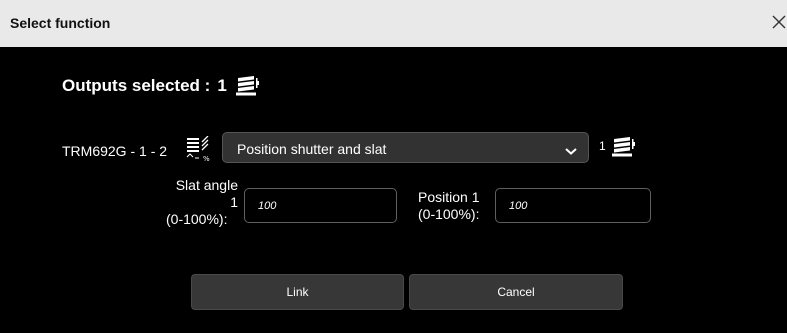 The image size is (787, 333). Describe the element at coordinates (222, 85) in the screenshot. I see `outputs-selected-count: 1` at that location.